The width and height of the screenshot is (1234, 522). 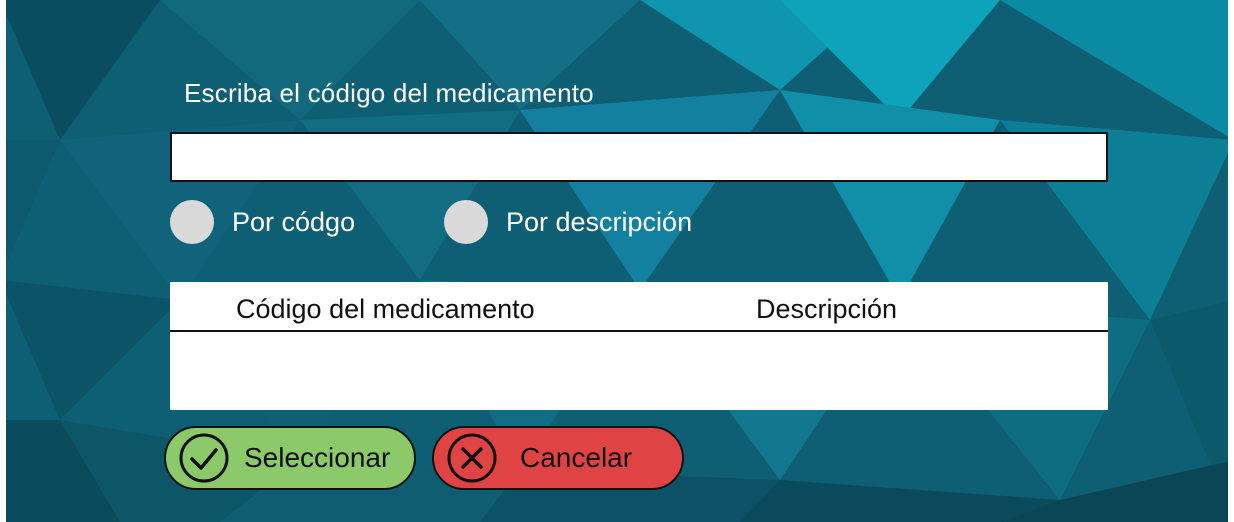 What do you see at coordinates (639, 157) in the screenshot?
I see `medication-code-input` at bounding box center [639, 157].